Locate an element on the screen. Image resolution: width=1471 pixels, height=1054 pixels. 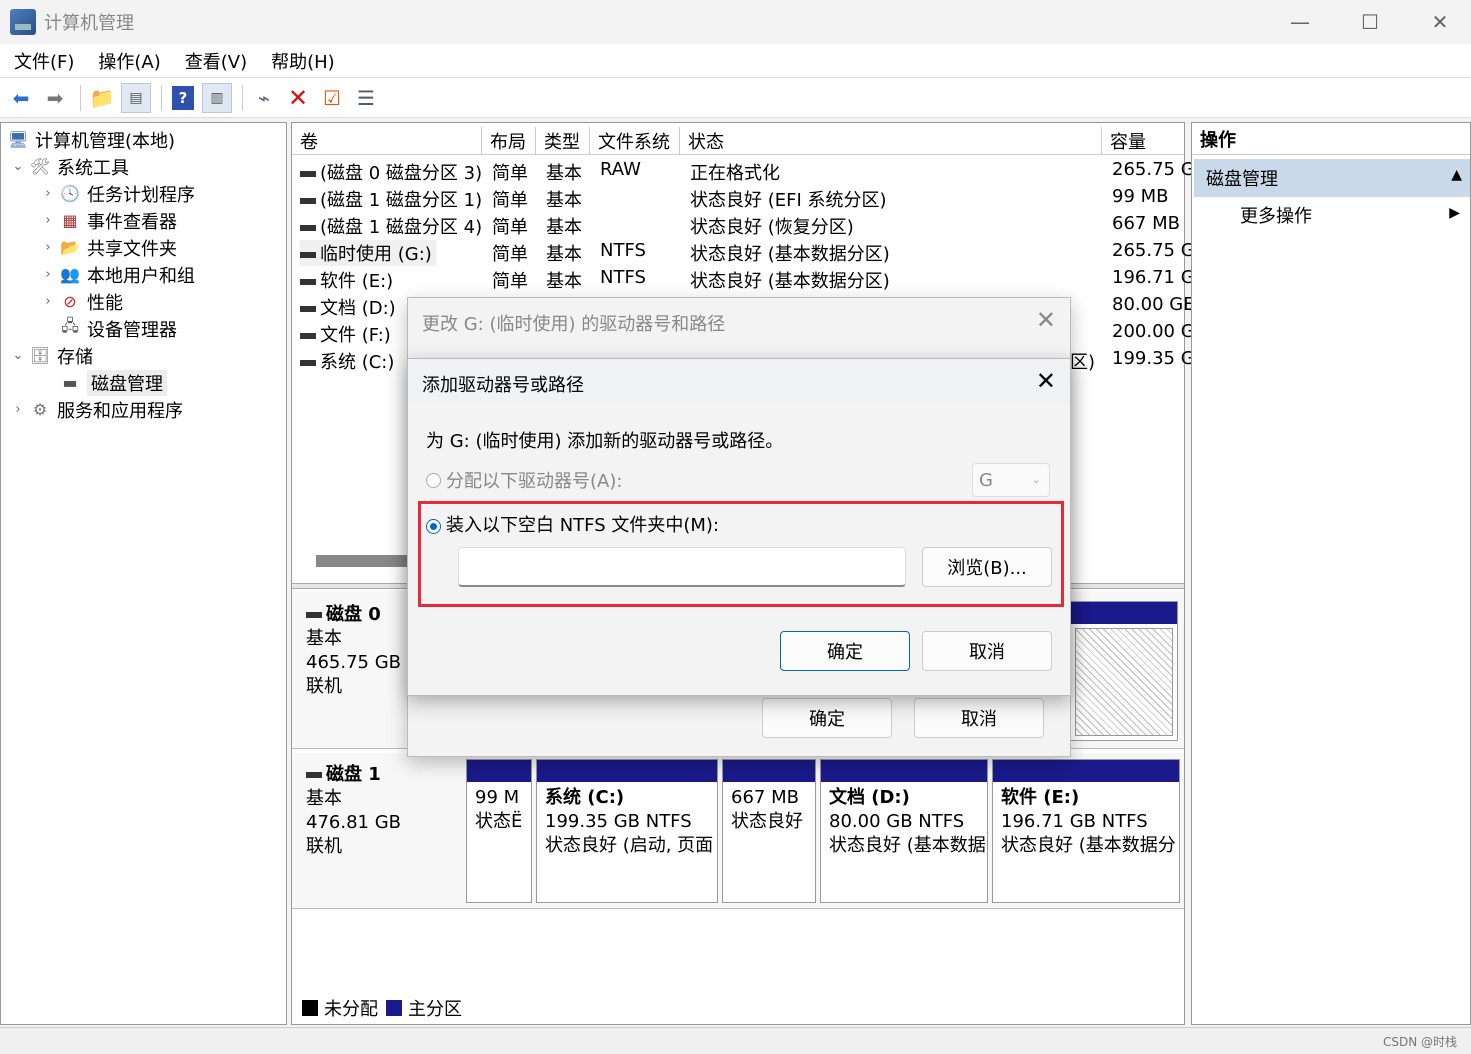
tree-item-event-viewer: › ▦ 事件查看器 is located at coordinates (109, 220).